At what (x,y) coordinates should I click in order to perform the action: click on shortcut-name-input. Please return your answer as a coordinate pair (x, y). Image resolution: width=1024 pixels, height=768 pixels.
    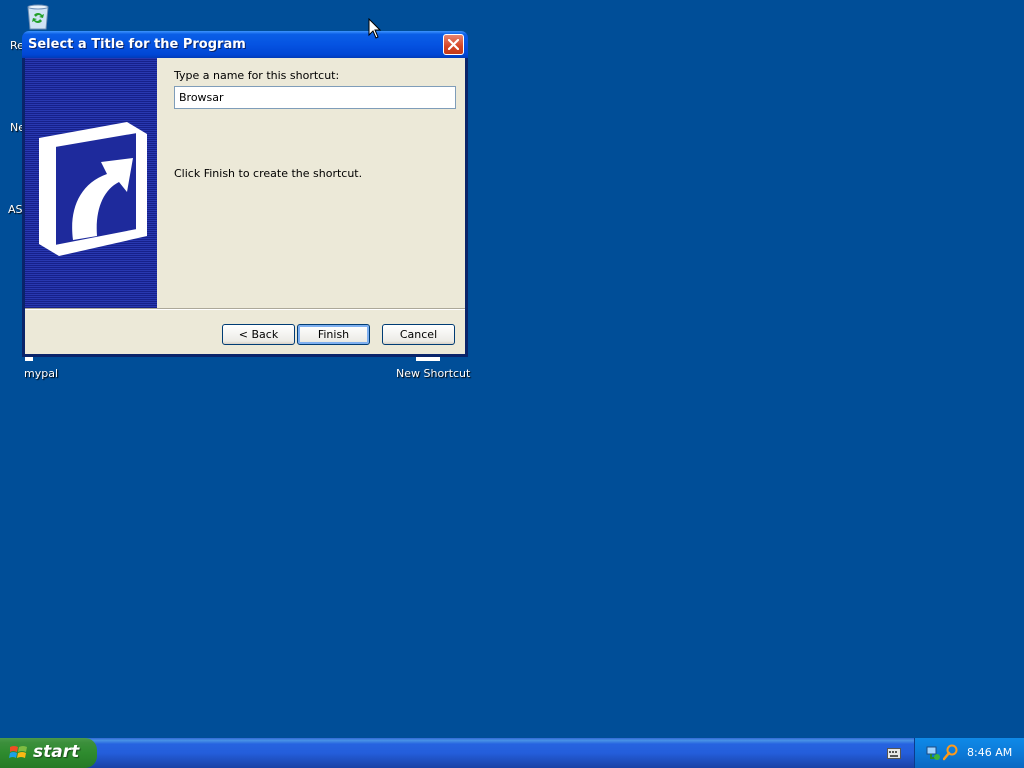
    Looking at the image, I should click on (315, 97).